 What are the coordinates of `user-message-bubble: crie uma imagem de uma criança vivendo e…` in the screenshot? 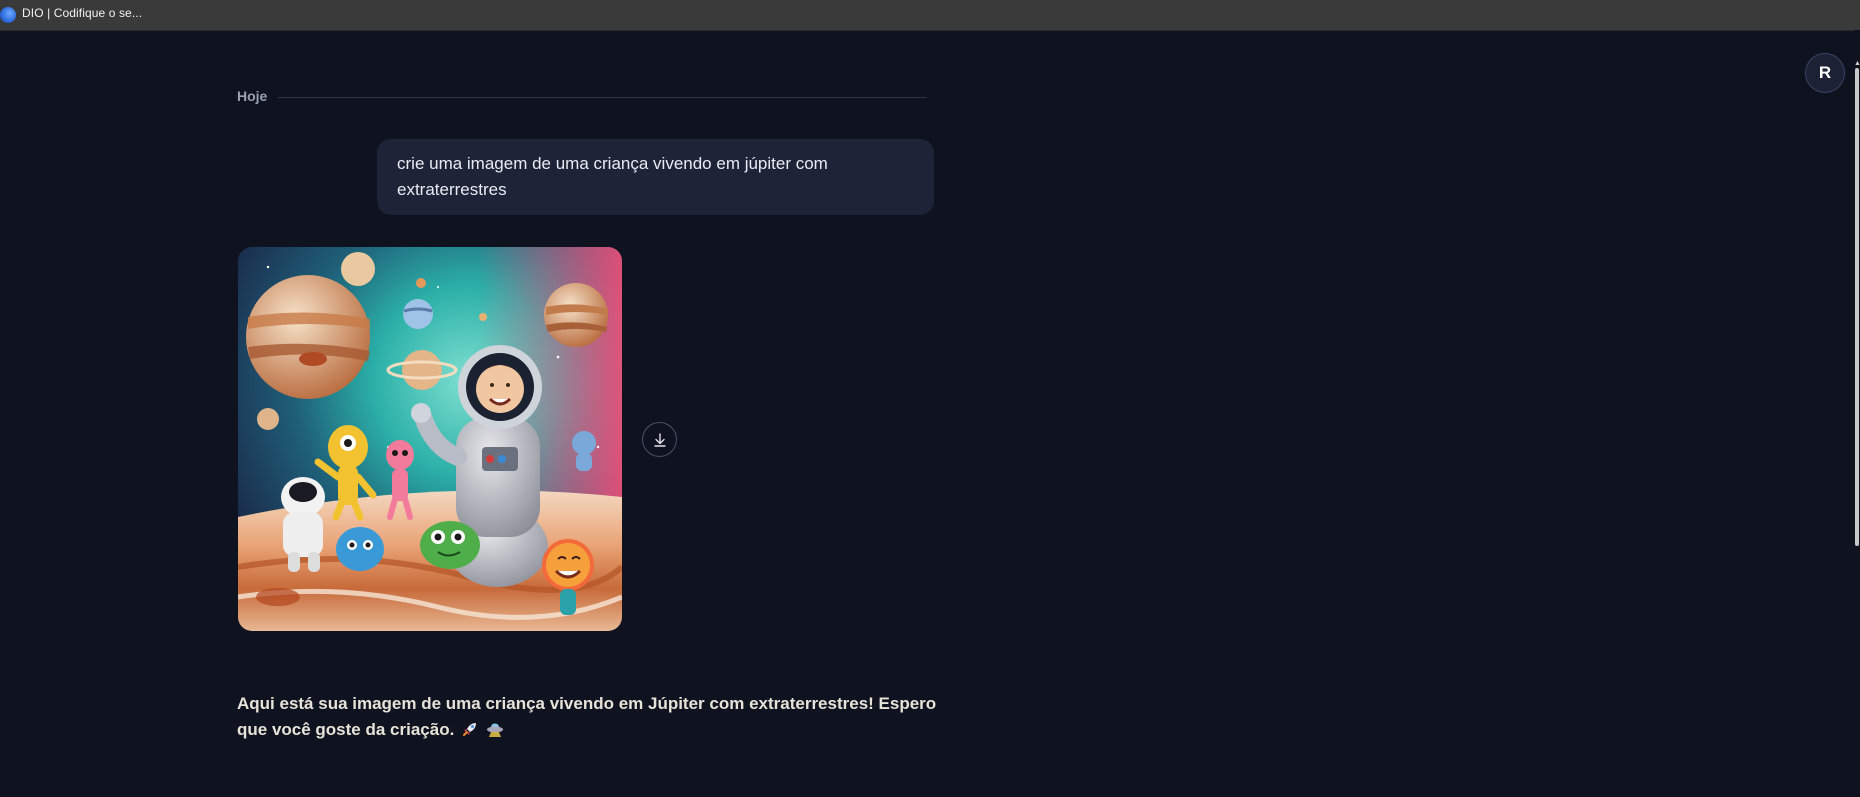 It's located at (655, 177).